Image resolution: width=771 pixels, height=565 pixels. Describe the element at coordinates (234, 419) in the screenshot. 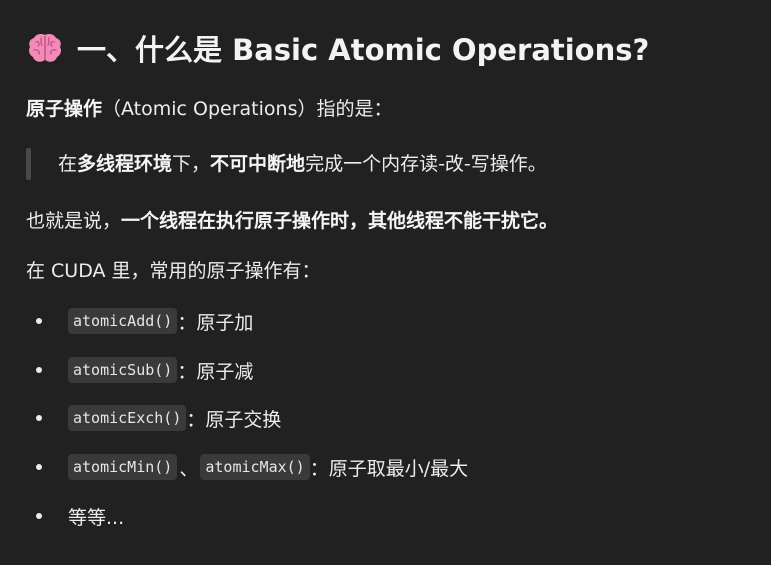

I see `list-item-desc: ：原子交换` at that location.